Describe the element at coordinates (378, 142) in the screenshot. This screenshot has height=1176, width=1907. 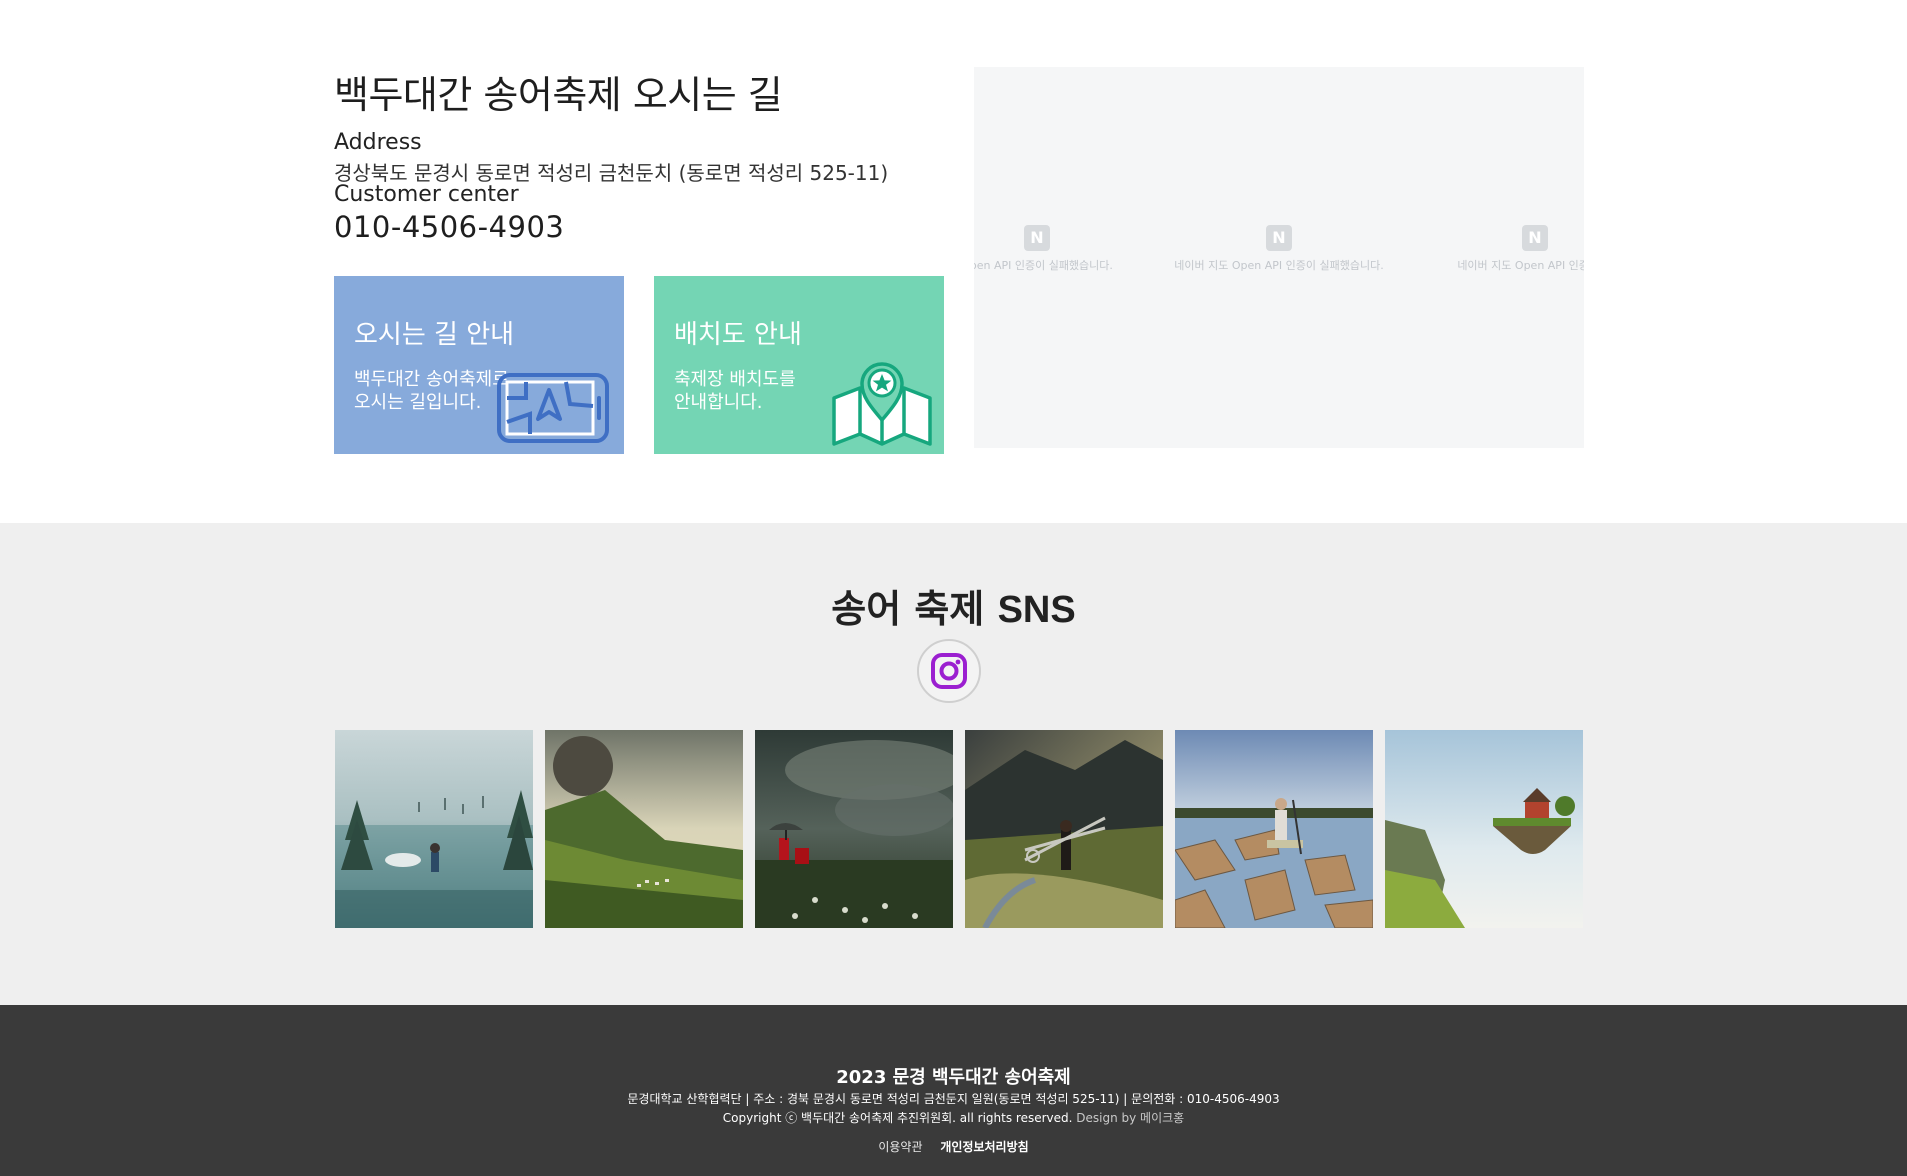
I see `address-label: Address` at that location.